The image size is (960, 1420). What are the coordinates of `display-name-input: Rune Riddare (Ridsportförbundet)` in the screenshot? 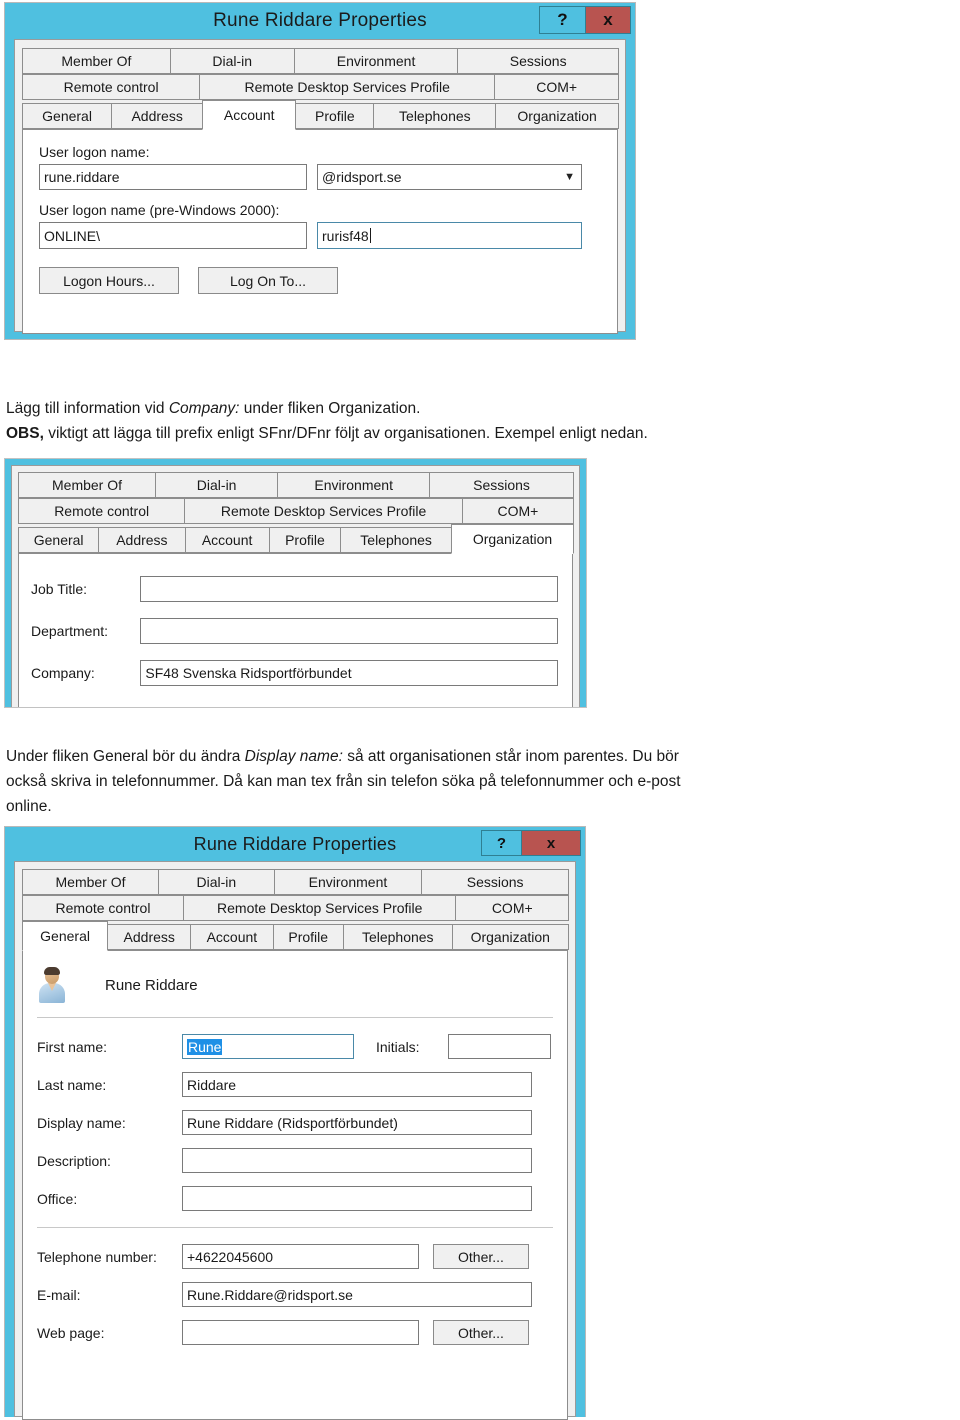 It's located at (357, 1122).